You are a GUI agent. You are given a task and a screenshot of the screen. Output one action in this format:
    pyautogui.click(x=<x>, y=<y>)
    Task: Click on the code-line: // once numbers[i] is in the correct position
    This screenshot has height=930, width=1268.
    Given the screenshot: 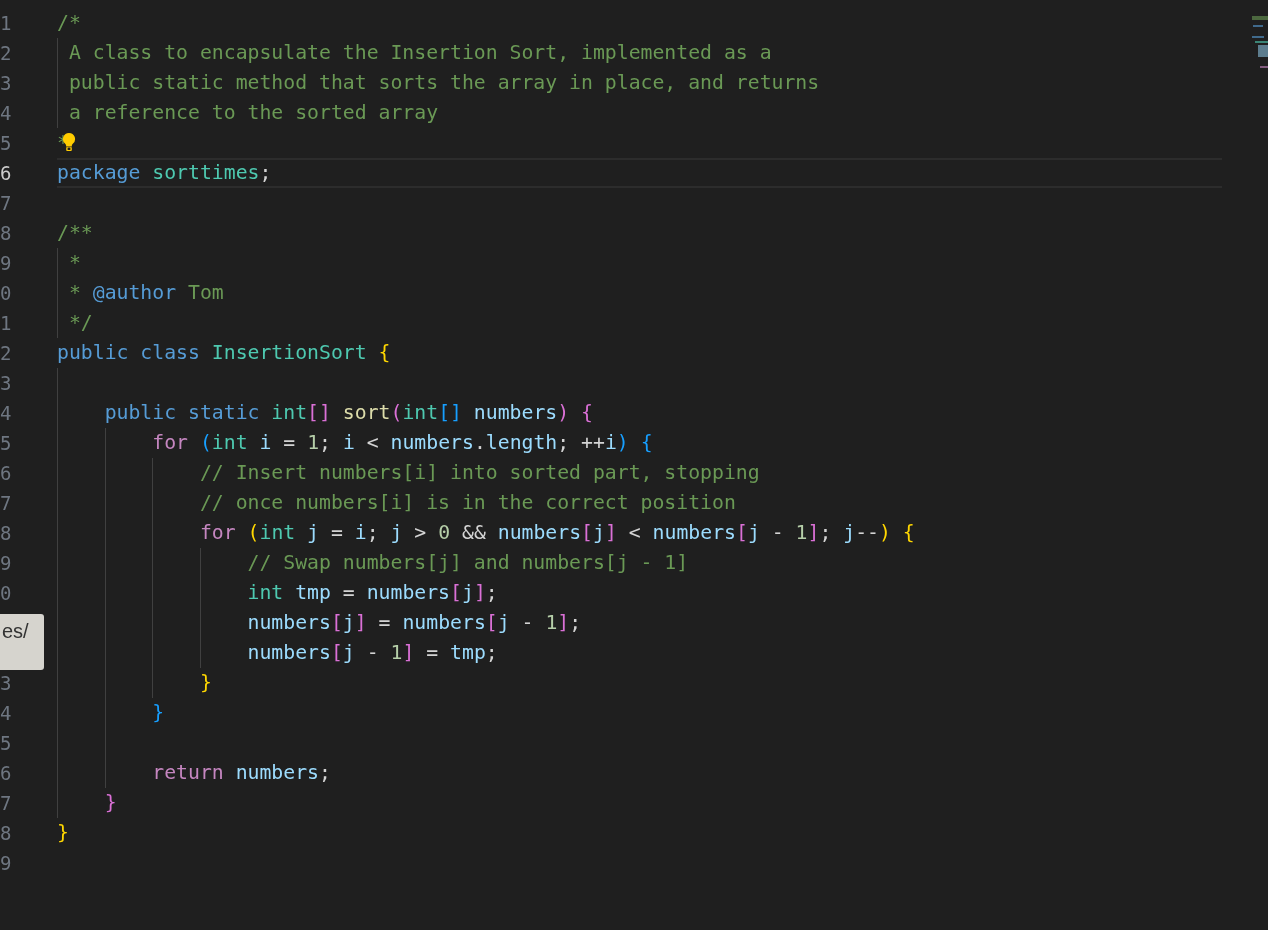 What is the action you would take?
    pyautogui.click(x=467, y=503)
    